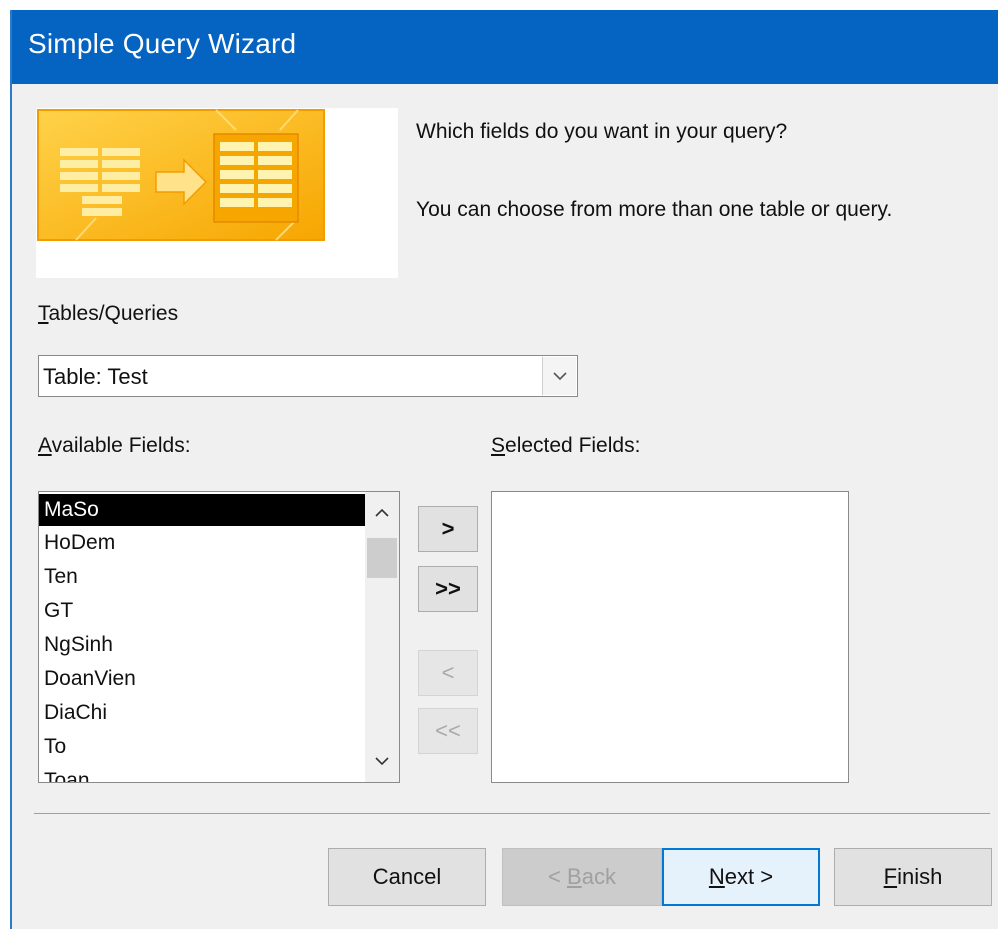  I want to click on remove-field-button: <, so click(448, 673).